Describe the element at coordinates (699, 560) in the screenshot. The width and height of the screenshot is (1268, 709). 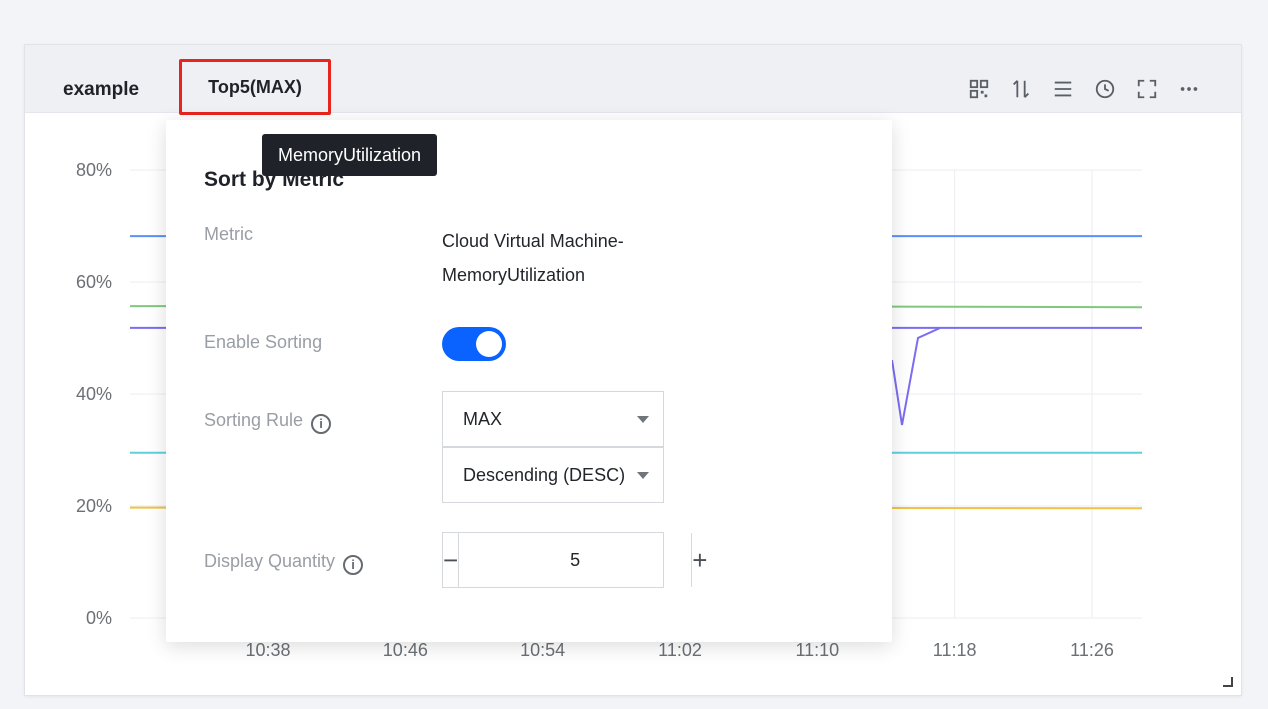
I see `increment-button: +` at that location.